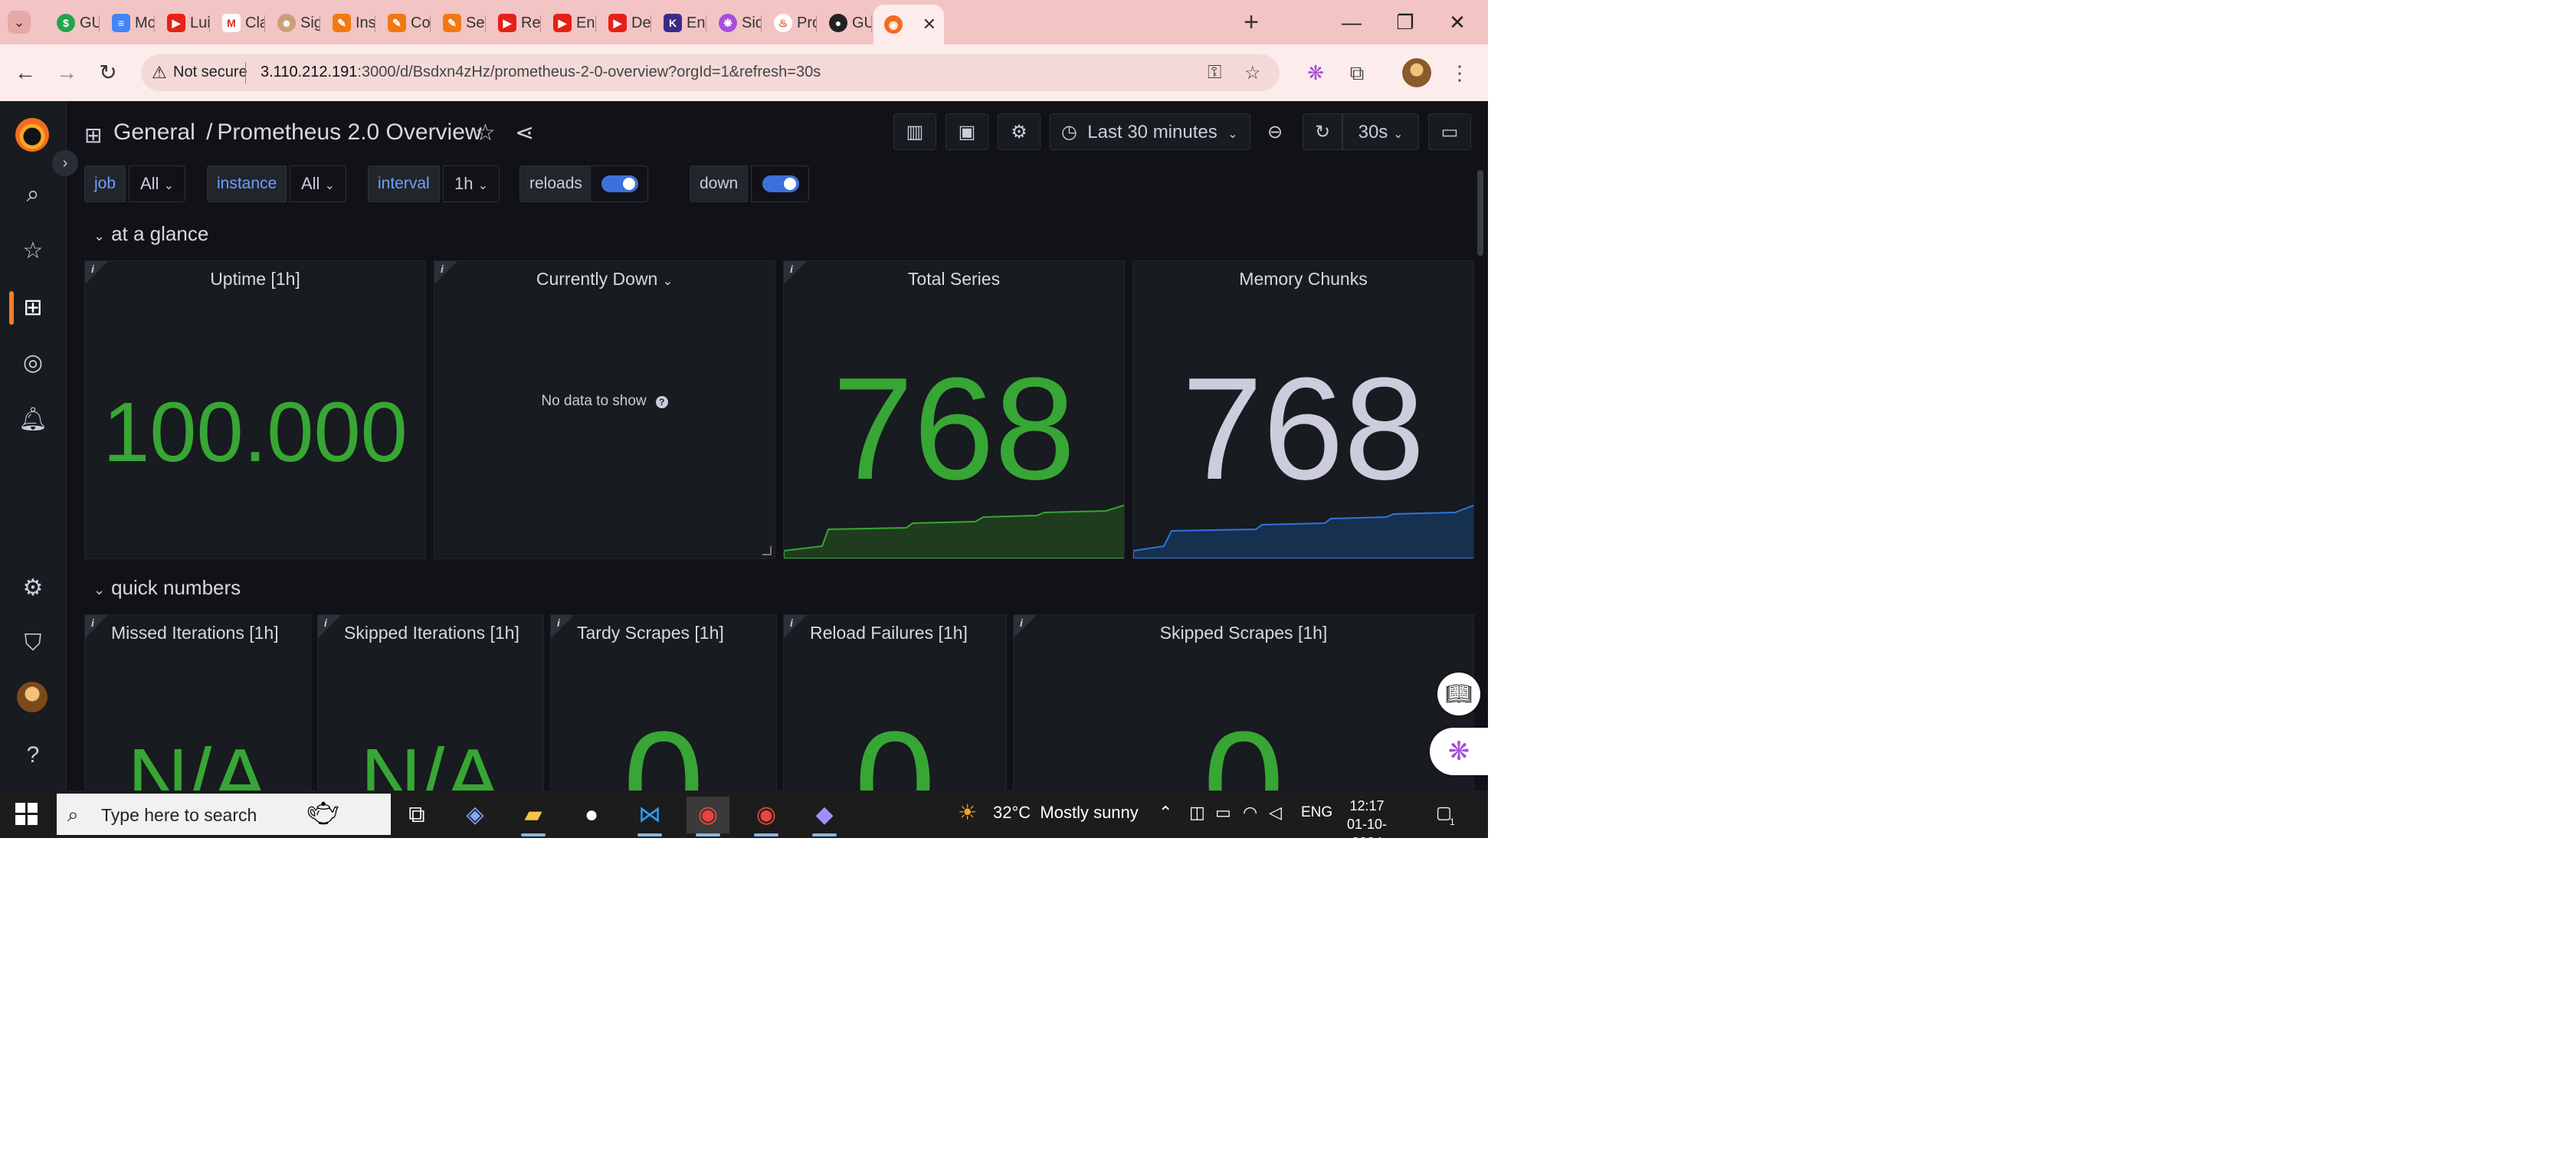 Image resolution: width=2576 pixels, height=1172 pixels. Describe the element at coordinates (183, 23) in the screenshot. I see `browser-tab: ▶ Lui` at that location.